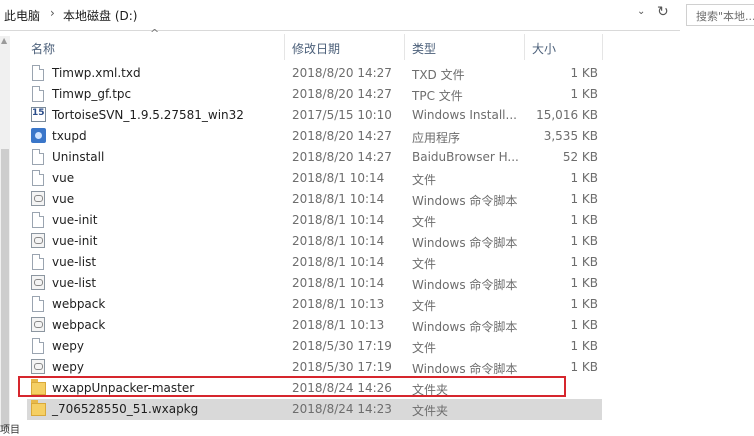  What do you see at coordinates (22, 15) in the screenshot?
I see `breadcrumb-this-pc: 此电脑` at bounding box center [22, 15].